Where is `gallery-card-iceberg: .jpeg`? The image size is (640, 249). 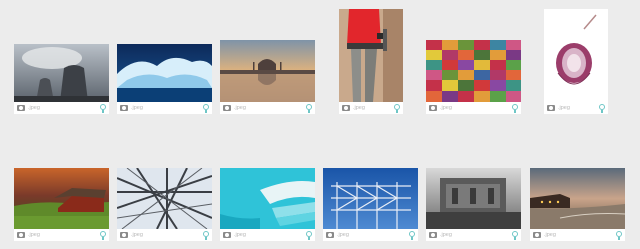 gallery-card-iceberg: .jpeg is located at coordinates (164, 79).